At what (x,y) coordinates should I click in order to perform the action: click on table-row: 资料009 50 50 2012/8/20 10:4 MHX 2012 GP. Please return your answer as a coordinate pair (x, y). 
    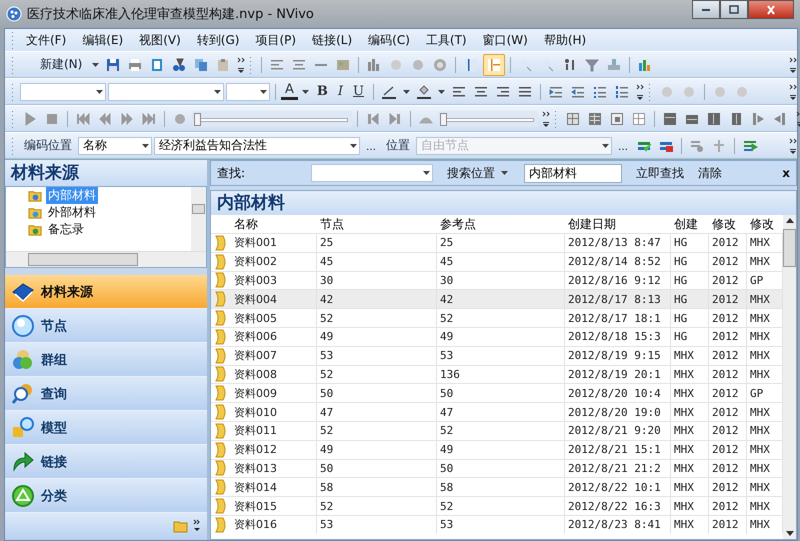
    Looking at the image, I should click on (497, 392).